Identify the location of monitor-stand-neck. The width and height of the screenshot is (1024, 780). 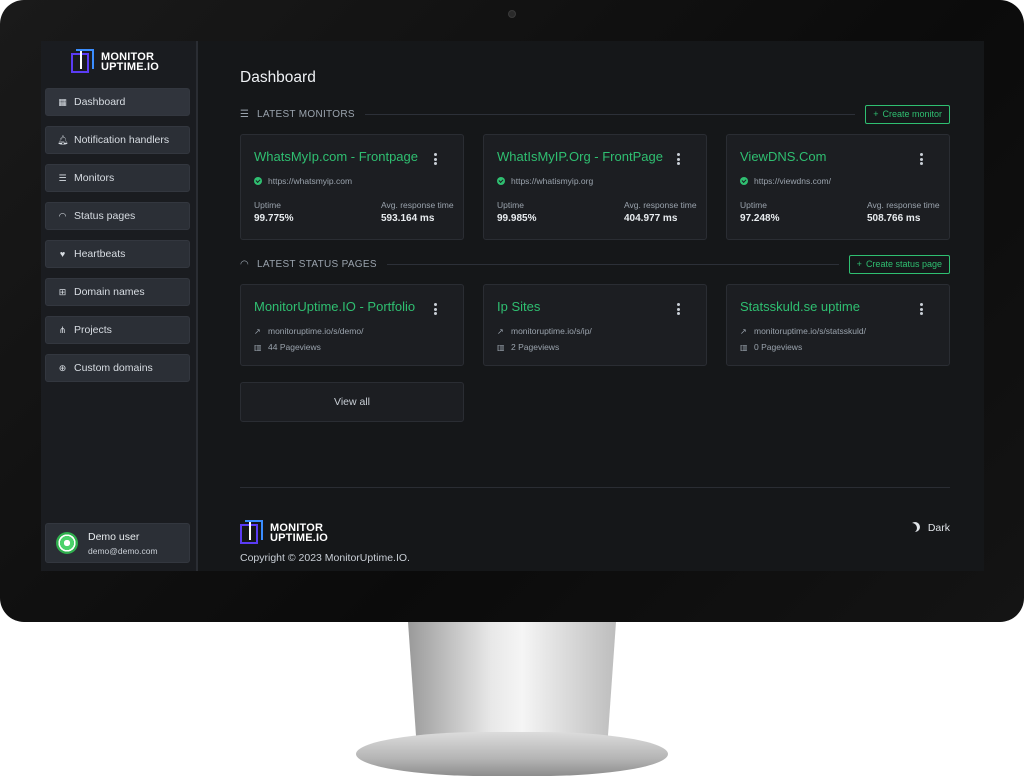
(512, 681).